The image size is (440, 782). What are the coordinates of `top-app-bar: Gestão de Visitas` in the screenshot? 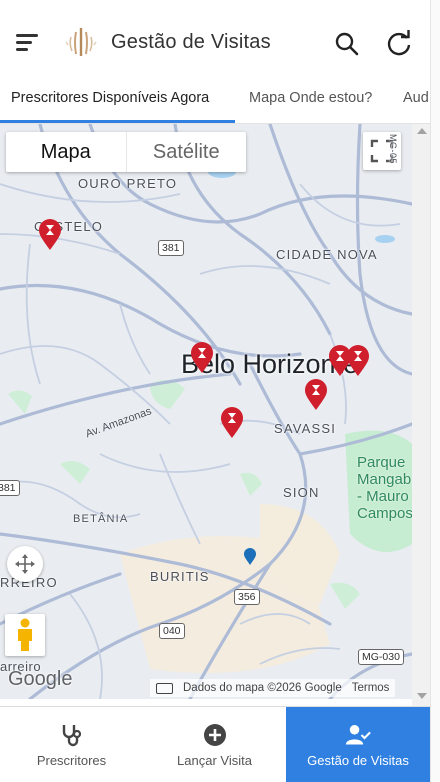 It's located at (215, 41).